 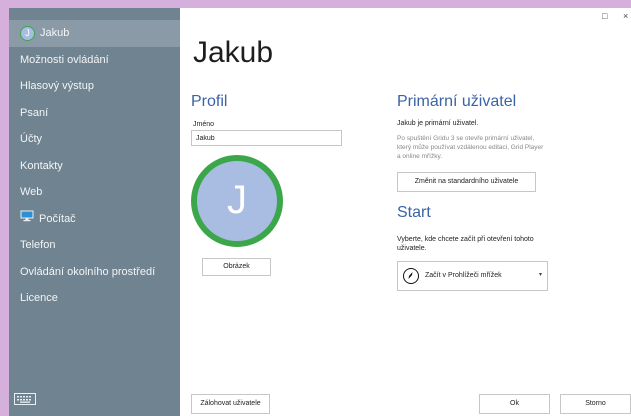 I want to click on sidebar-item-writing: Psaní, so click(x=94, y=113).